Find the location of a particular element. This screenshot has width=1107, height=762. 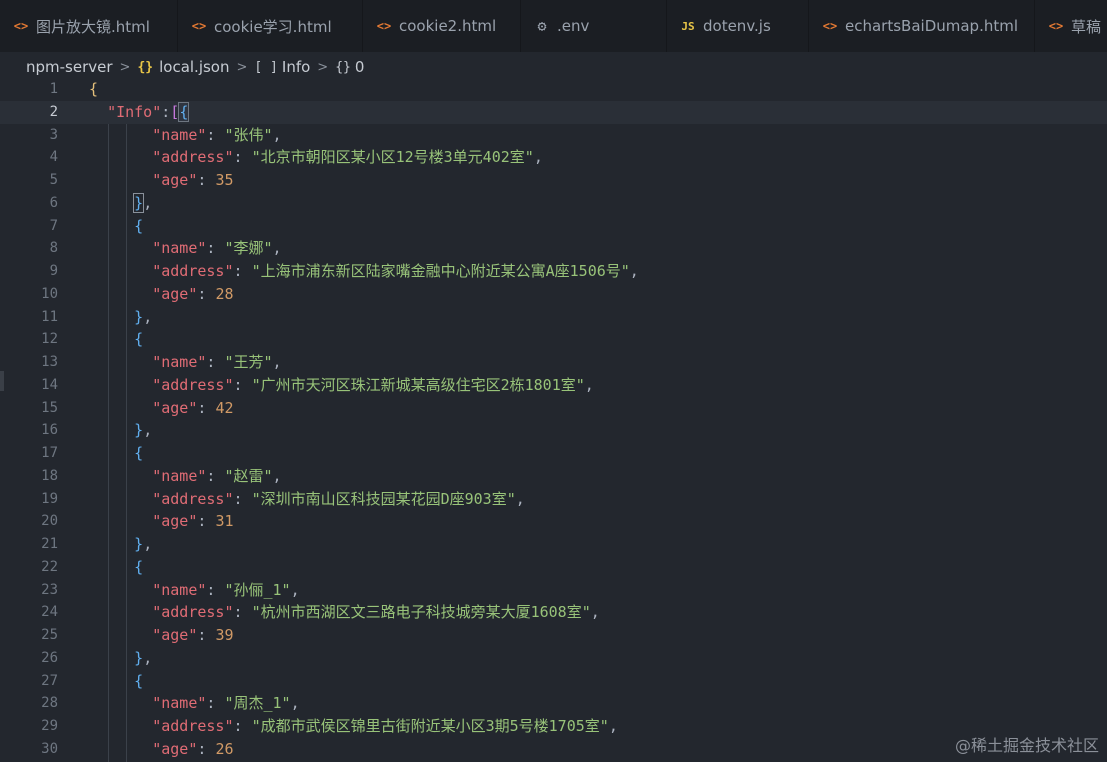

code-line: 18 "name": "赵雷", is located at coordinates (553, 476).